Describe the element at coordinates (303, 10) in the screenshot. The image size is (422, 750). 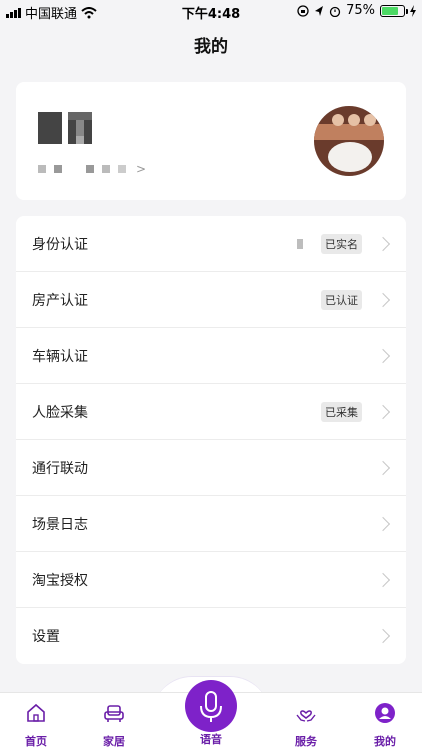
I see `rotation-lock-icon` at that location.